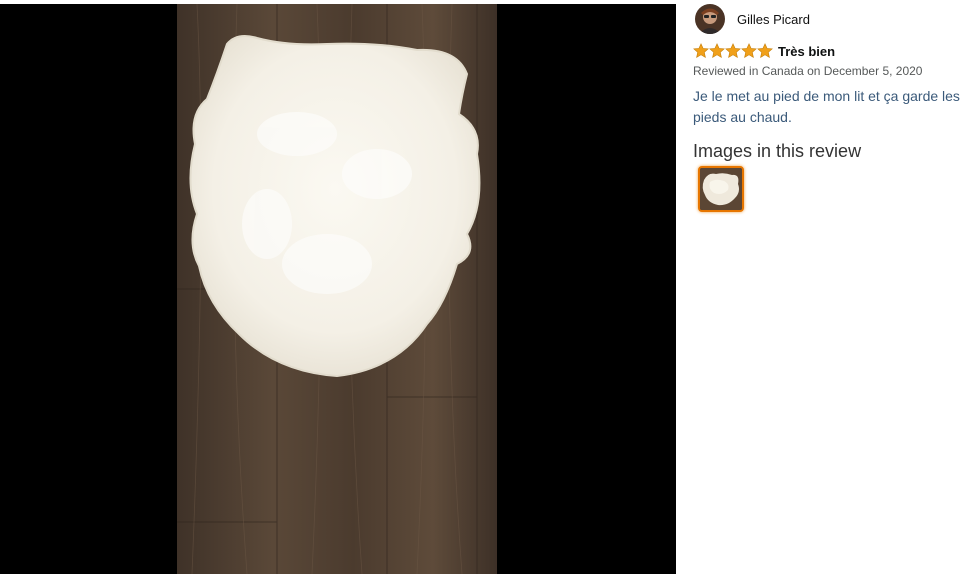 The width and height of the screenshot is (964, 578). What do you see at coordinates (773, 19) in the screenshot?
I see `reviewer-name: Gilles Picard` at bounding box center [773, 19].